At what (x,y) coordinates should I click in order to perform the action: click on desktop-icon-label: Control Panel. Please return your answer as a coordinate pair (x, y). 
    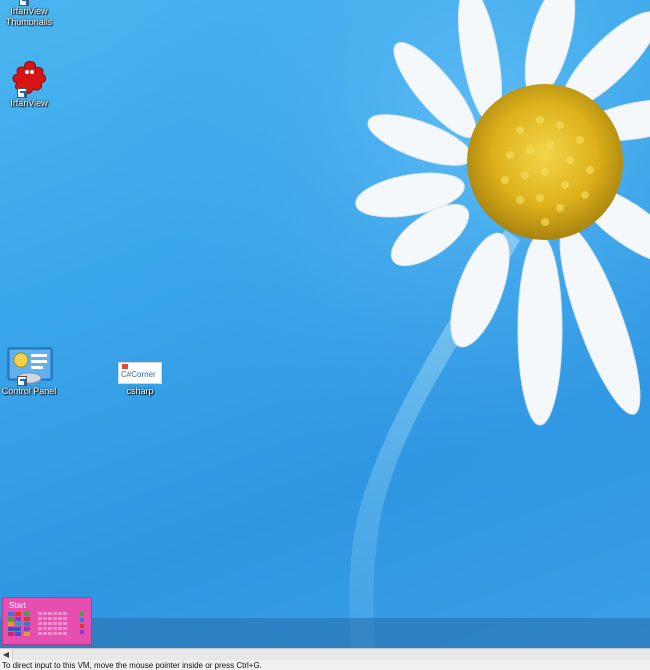
    Looking at the image, I should click on (29, 391).